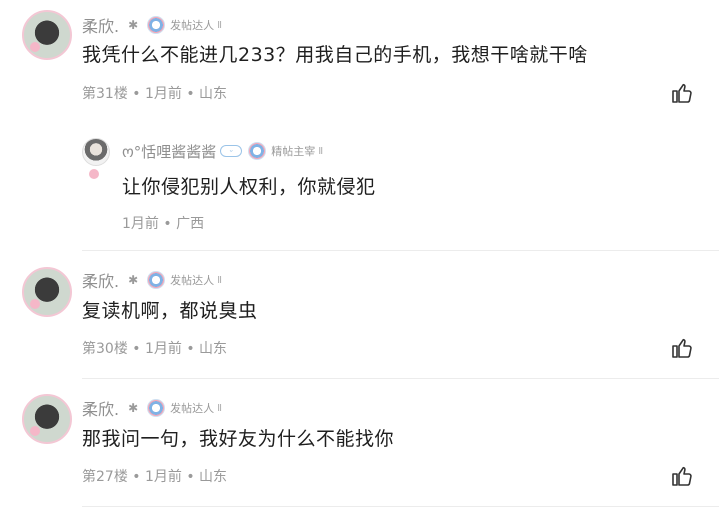 This screenshot has width=719, height=520. What do you see at coordinates (155, 94) in the screenshot?
I see `comment-meta: 第31楼 • 1月前 • 山东` at bounding box center [155, 94].